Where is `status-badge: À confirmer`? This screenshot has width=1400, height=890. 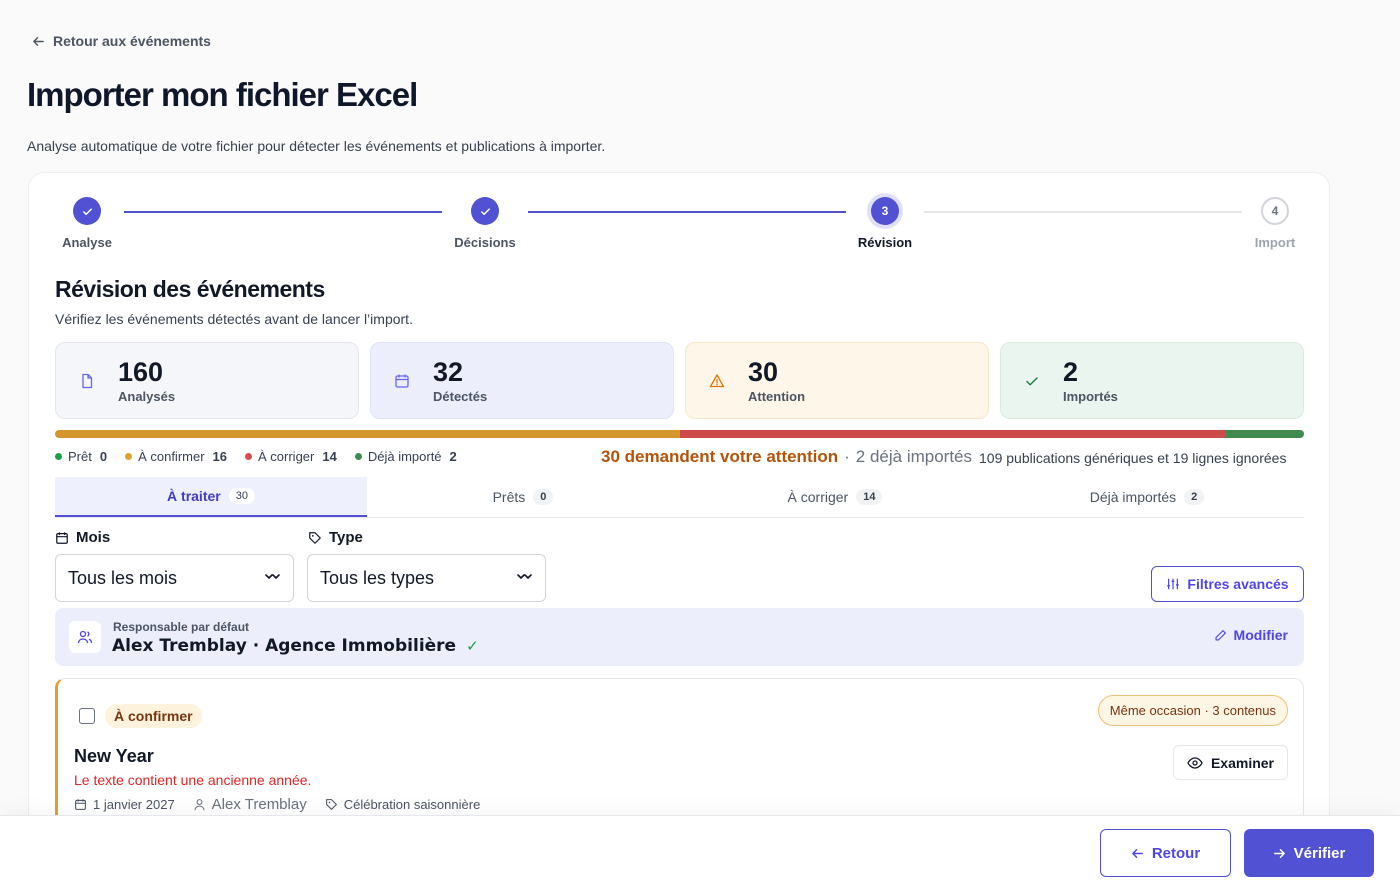 status-badge: À confirmer is located at coordinates (153, 716).